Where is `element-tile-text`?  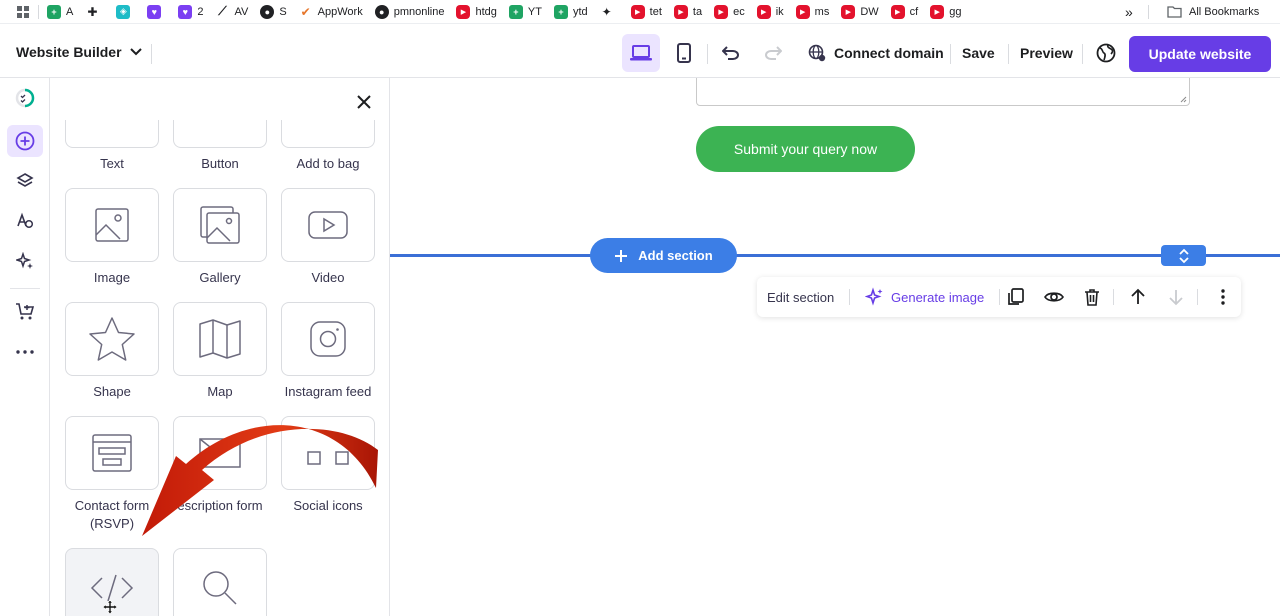 element-tile-text is located at coordinates (112, 134).